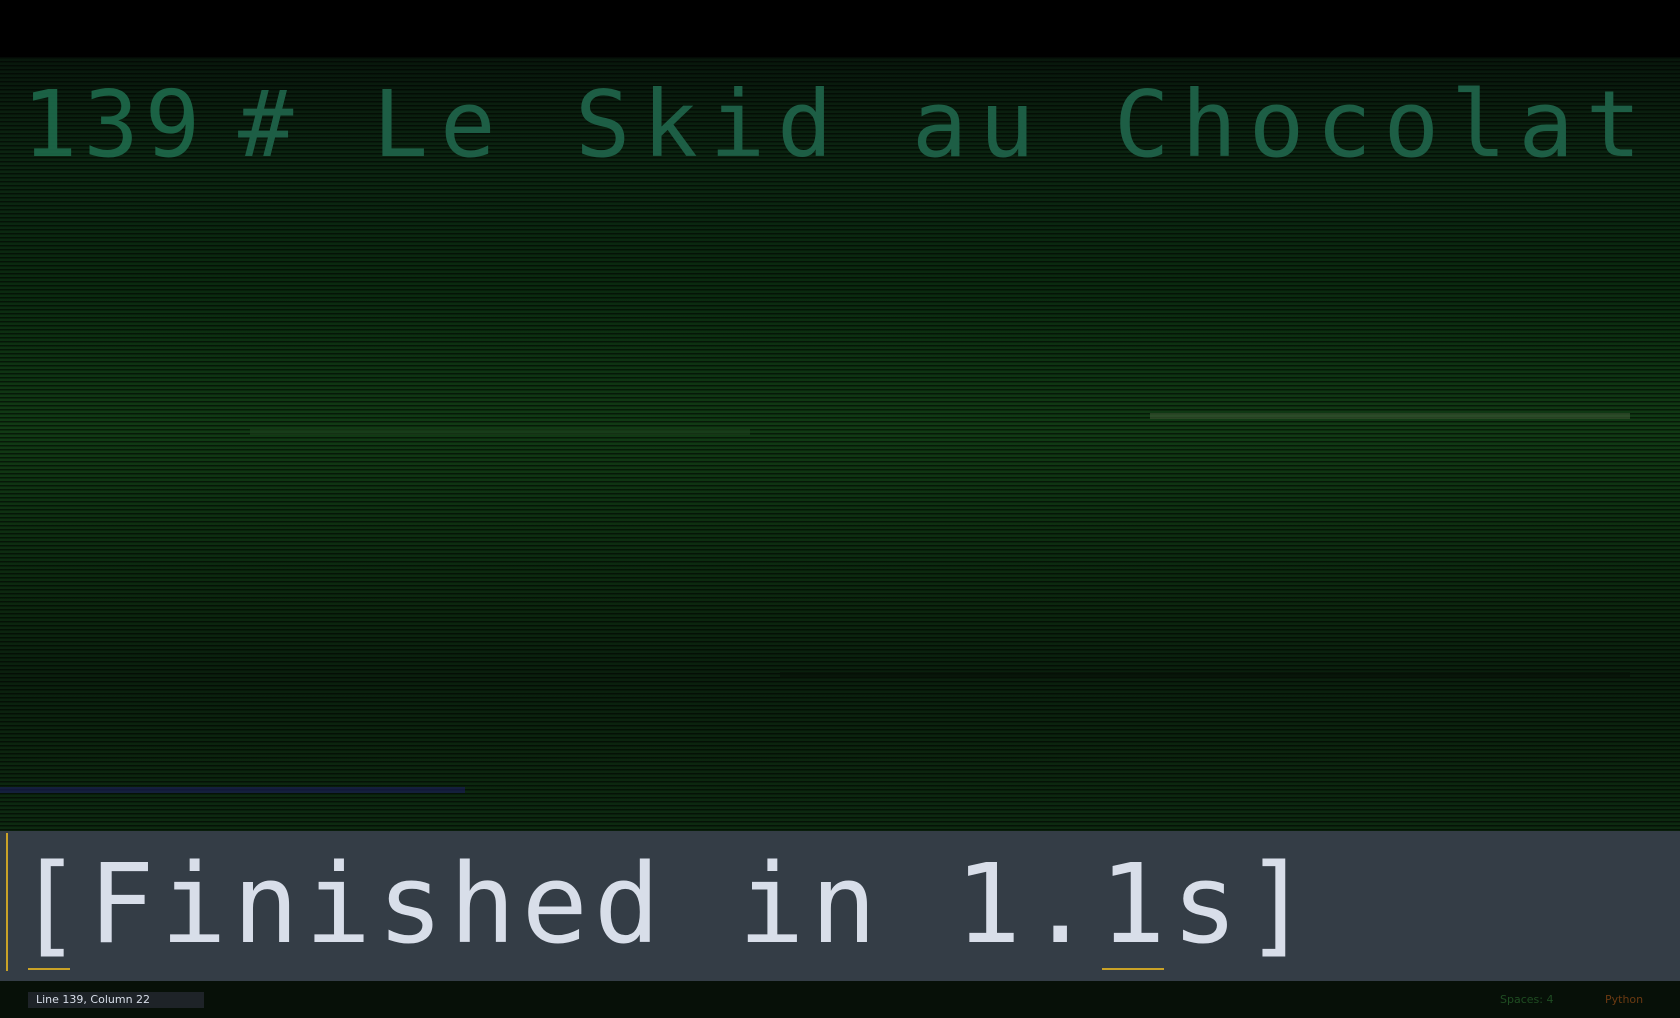 This screenshot has height=1018, width=1680. What do you see at coordinates (7, 902) in the screenshot?
I see `text-cursor` at bounding box center [7, 902].